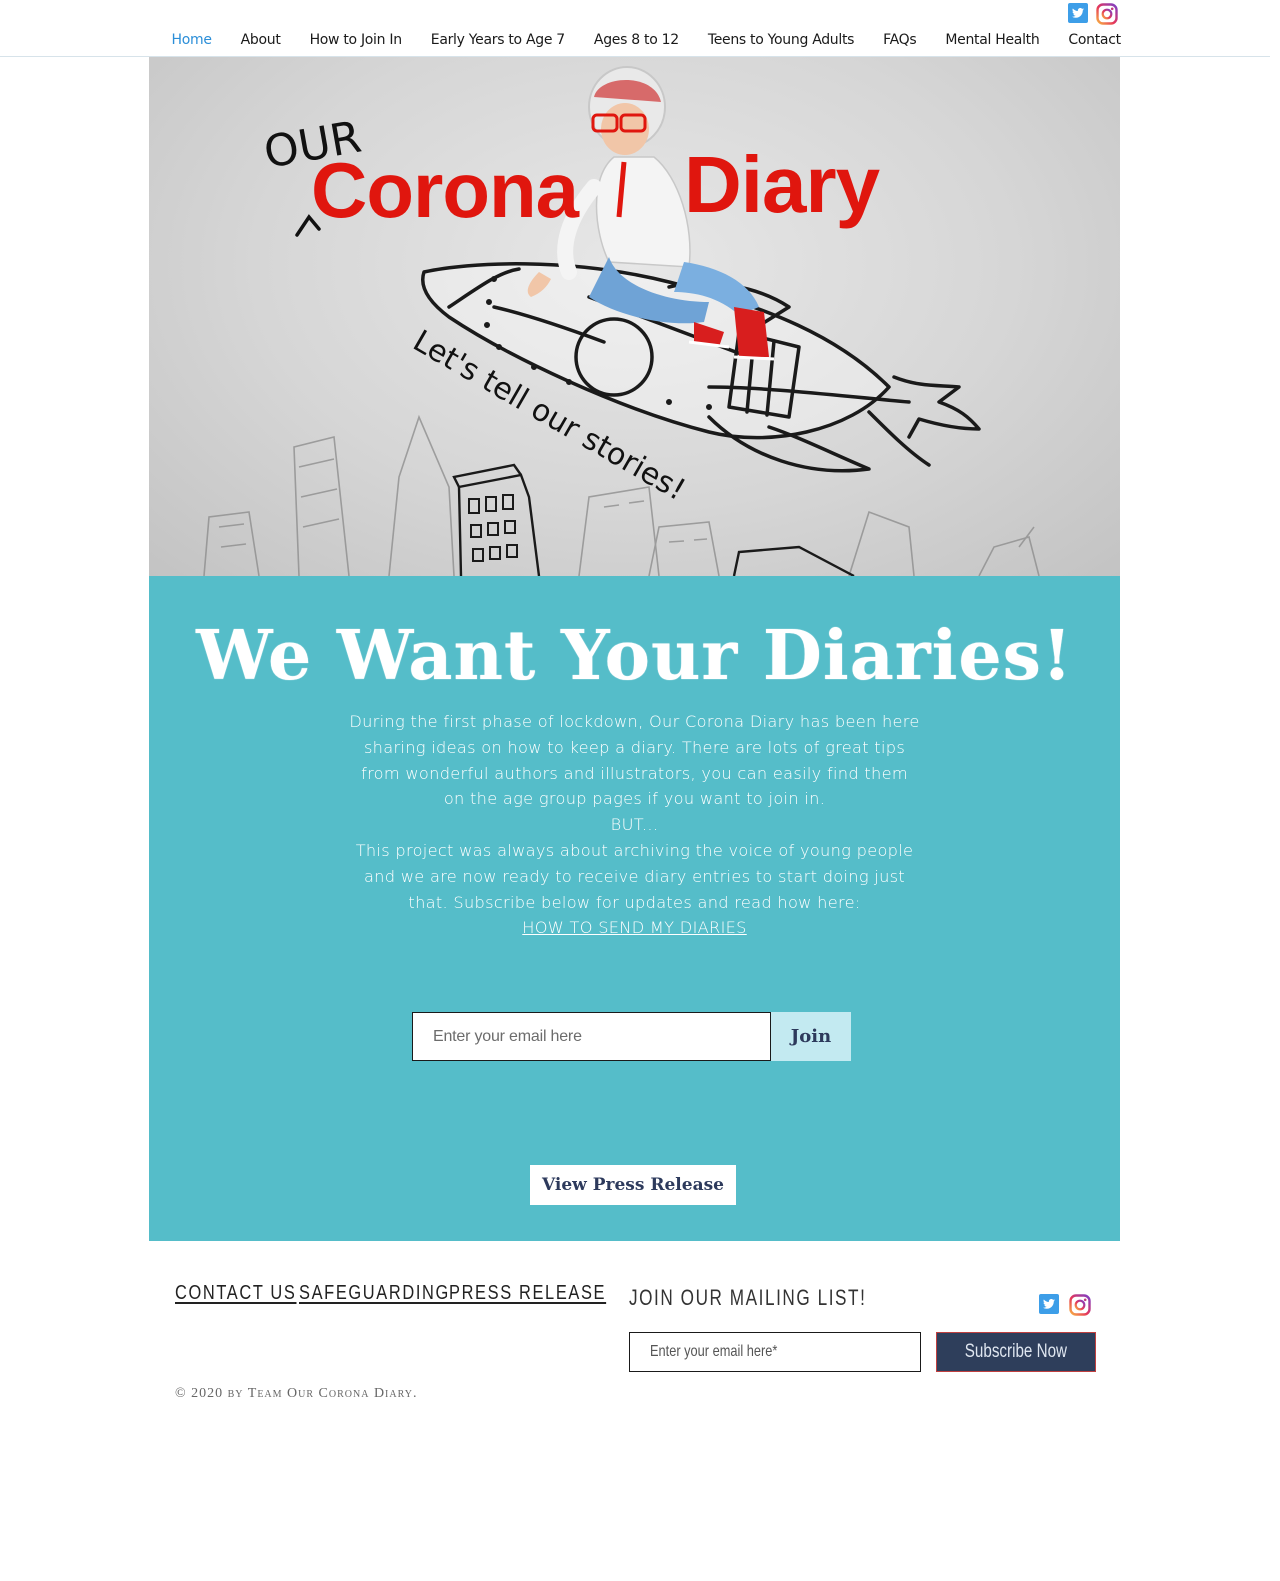  What do you see at coordinates (373, 1293) in the screenshot?
I see `footer-safeguarding-link: SAFEGUARDING` at bounding box center [373, 1293].